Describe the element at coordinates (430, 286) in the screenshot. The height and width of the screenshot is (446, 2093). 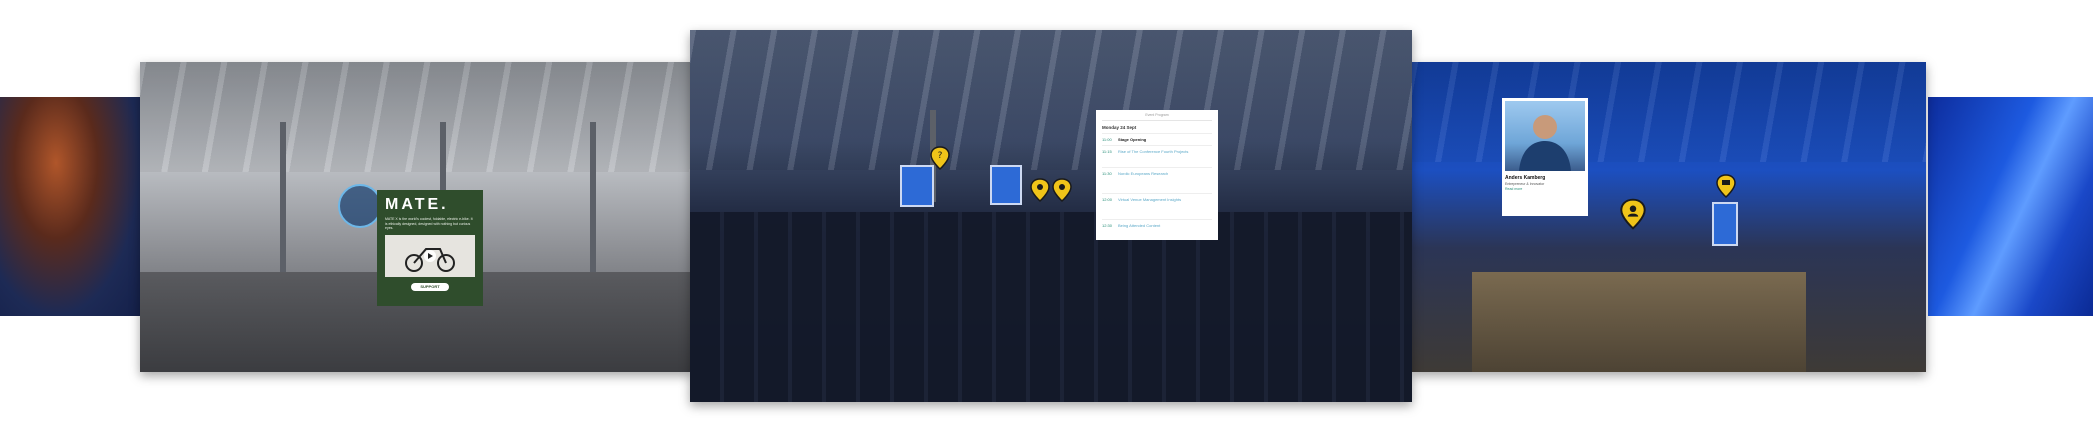
I see `support-button: SUPPORT` at that location.